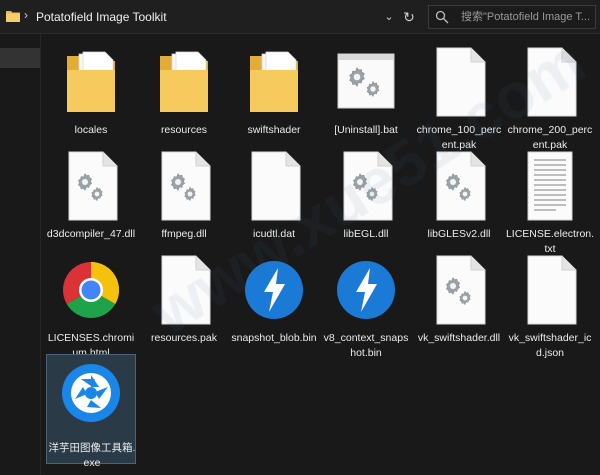  I want to click on file-name: resources.pak, so click(184, 338).